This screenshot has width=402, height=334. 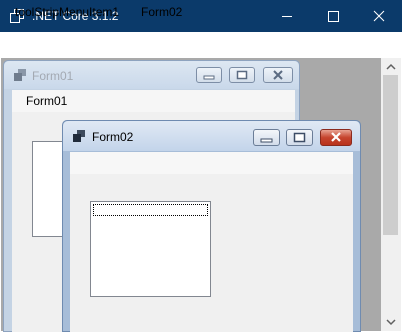 I want to click on maximize-button, so click(x=333, y=16).